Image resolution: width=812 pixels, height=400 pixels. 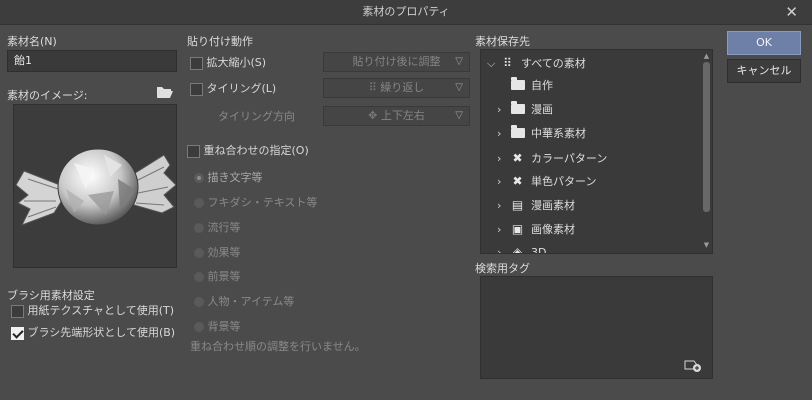 What do you see at coordinates (224, 326) in the screenshot?
I see `overlay-option-label: 背景等` at bounding box center [224, 326].